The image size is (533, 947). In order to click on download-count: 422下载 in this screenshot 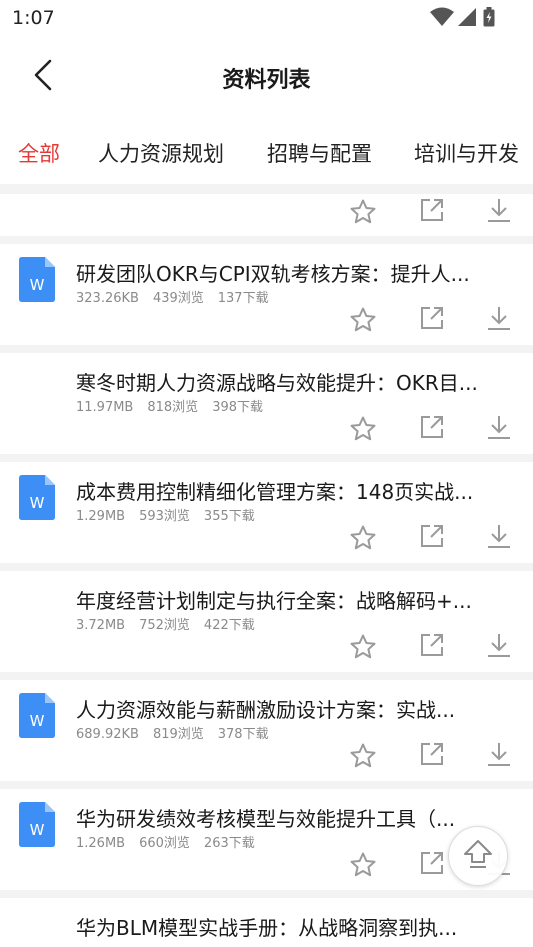, I will do `click(229, 625)`.